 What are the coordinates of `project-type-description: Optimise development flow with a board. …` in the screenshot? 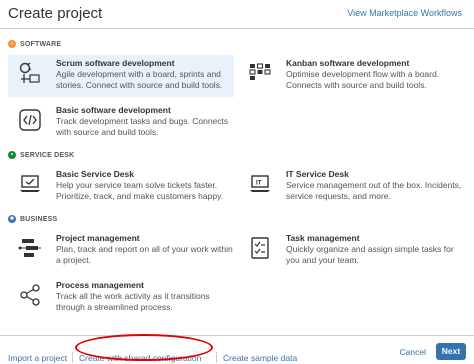 It's located at (363, 79).